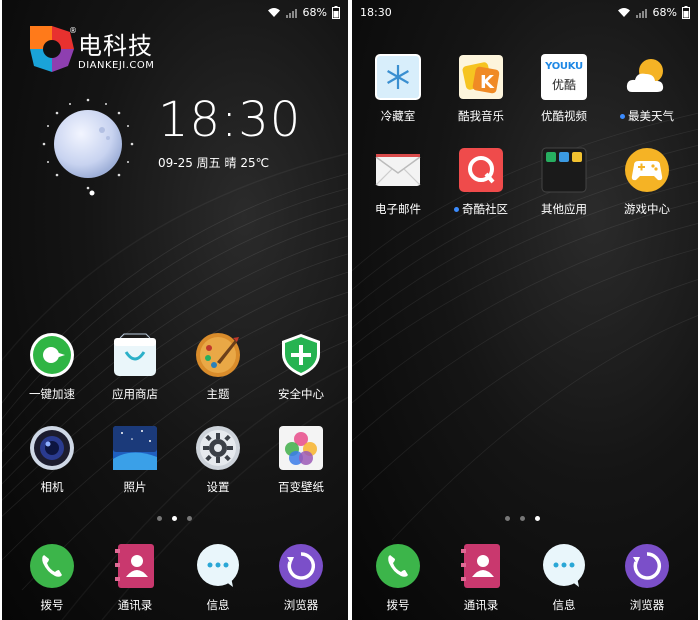 The image size is (700, 620). Describe the element at coordinates (218, 355) in the screenshot. I see `theme-palette-icon` at that location.